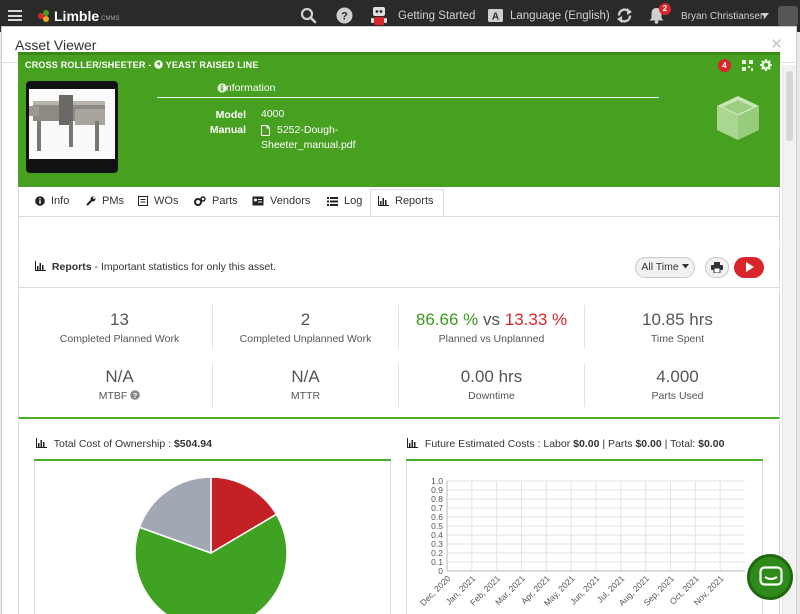 Image resolution: width=800 pixels, height=614 pixels. I want to click on stat-label: Parts Used, so click(677, 396).